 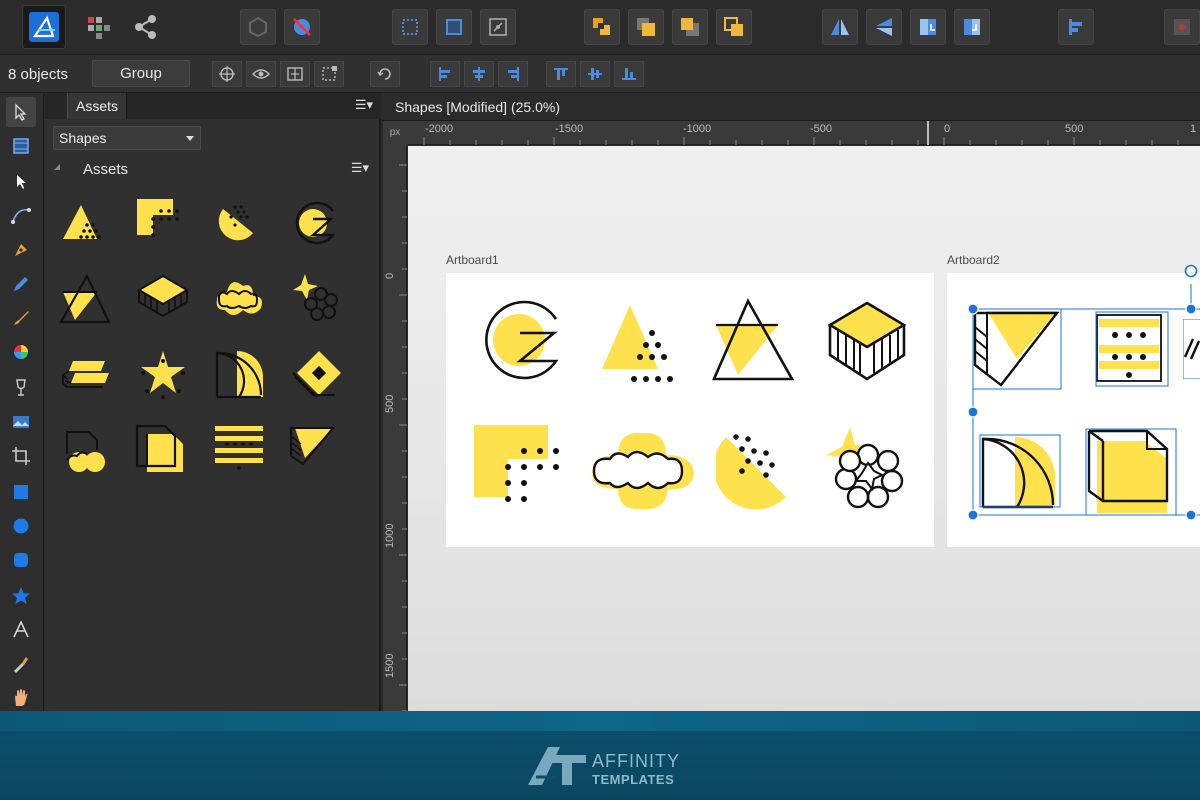 I want to click on category-select: Shapes, so click(x=127, y=138).